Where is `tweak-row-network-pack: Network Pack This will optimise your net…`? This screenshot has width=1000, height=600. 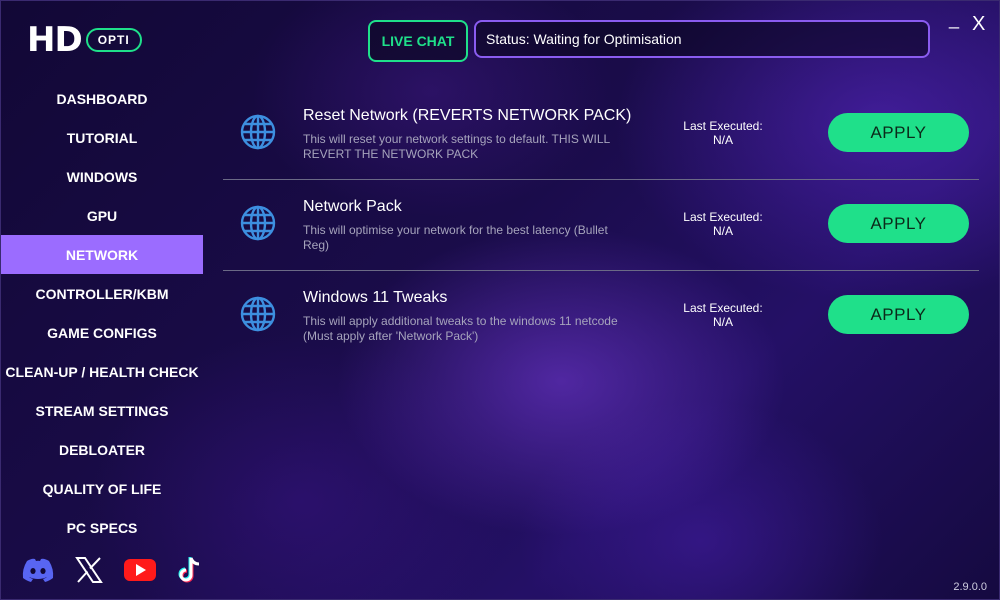
tweak-row-network-pack: Network Pack This will optimise your net… is located at coordinates (601, 225).